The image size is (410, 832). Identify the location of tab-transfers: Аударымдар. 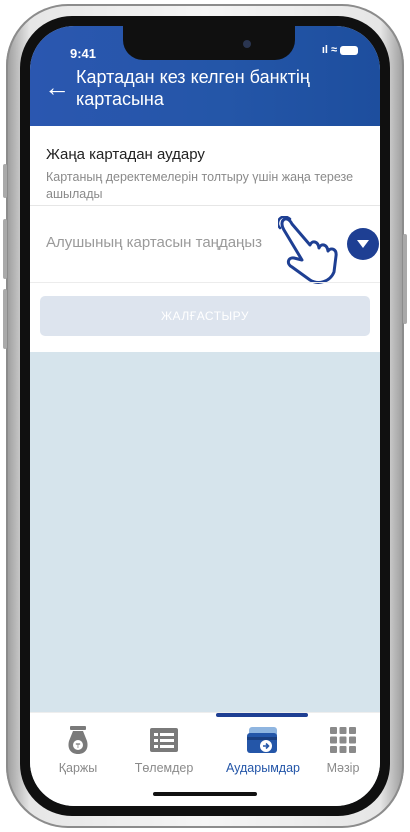
(263, 750).